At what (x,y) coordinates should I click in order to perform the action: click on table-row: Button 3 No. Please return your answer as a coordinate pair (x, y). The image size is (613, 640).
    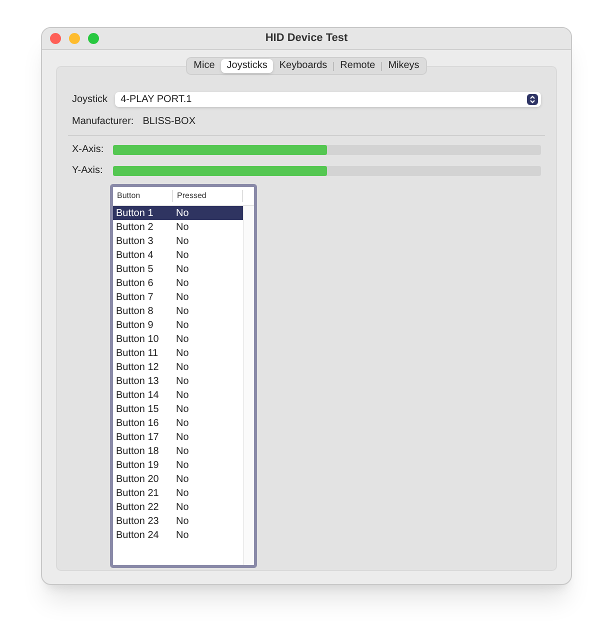
    Looking at the image, I should click on (178, 241).